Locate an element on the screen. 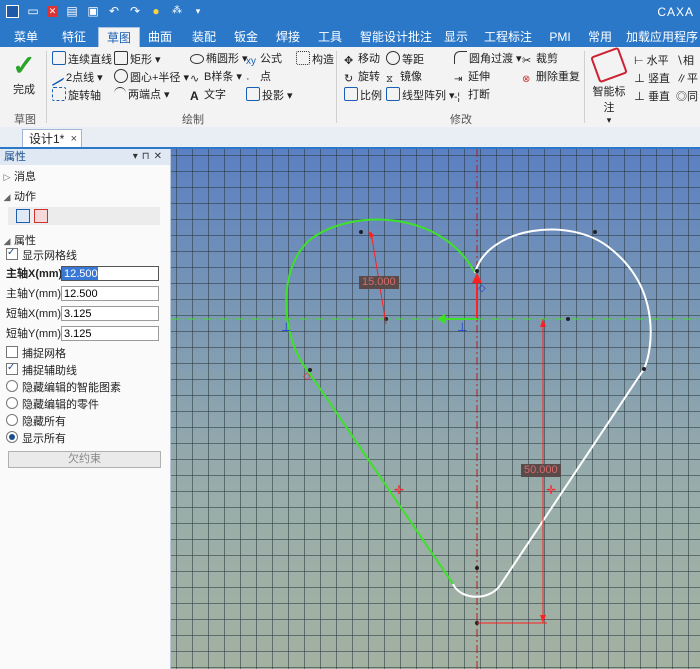 The width and height of the screenshot is (700, 669). under-constrained-button: 欠约束 is located at coordinates (84, 459).